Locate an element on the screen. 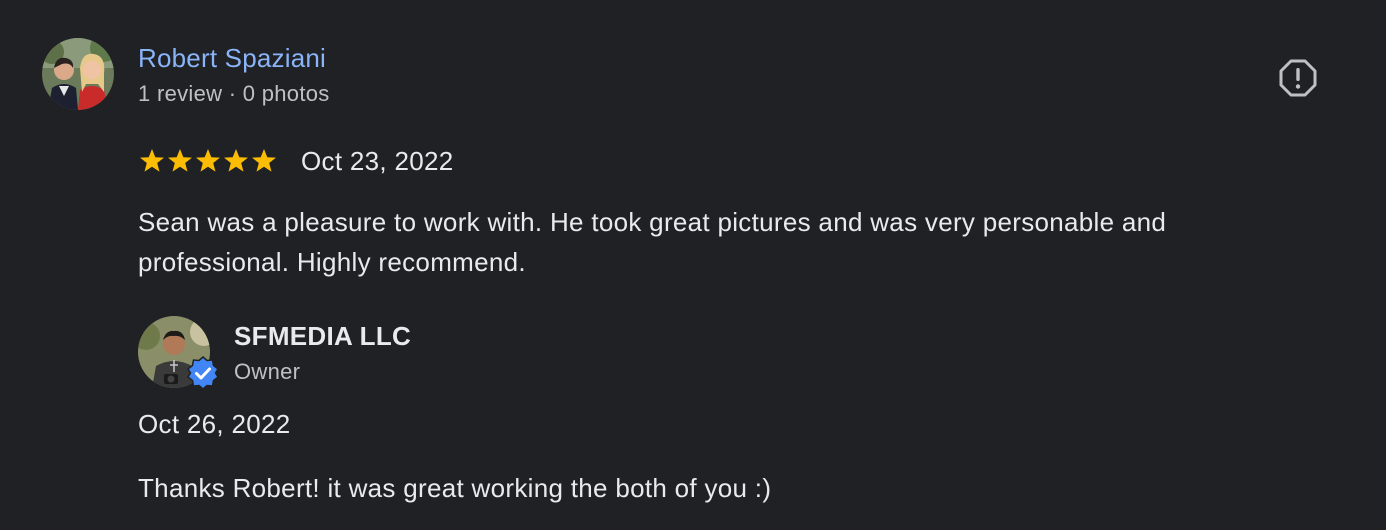 The height and width of the screenshot is (530, 1386). report-flag-icon is located at coordinates (1298, 78).